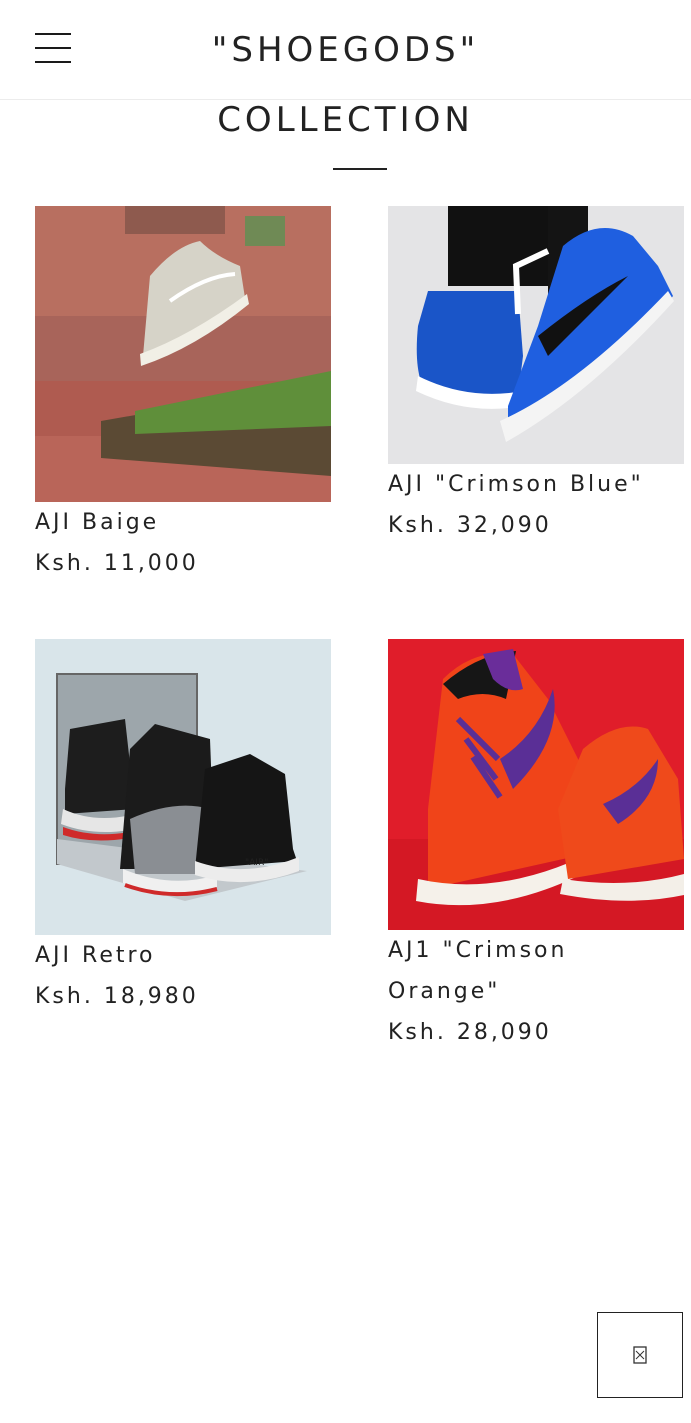 The width and height of the screenshot is (691, 1423). Describe the element at coordinates (345, 120) in the screenshot. I see `page-title: COLLECTION` at that location.